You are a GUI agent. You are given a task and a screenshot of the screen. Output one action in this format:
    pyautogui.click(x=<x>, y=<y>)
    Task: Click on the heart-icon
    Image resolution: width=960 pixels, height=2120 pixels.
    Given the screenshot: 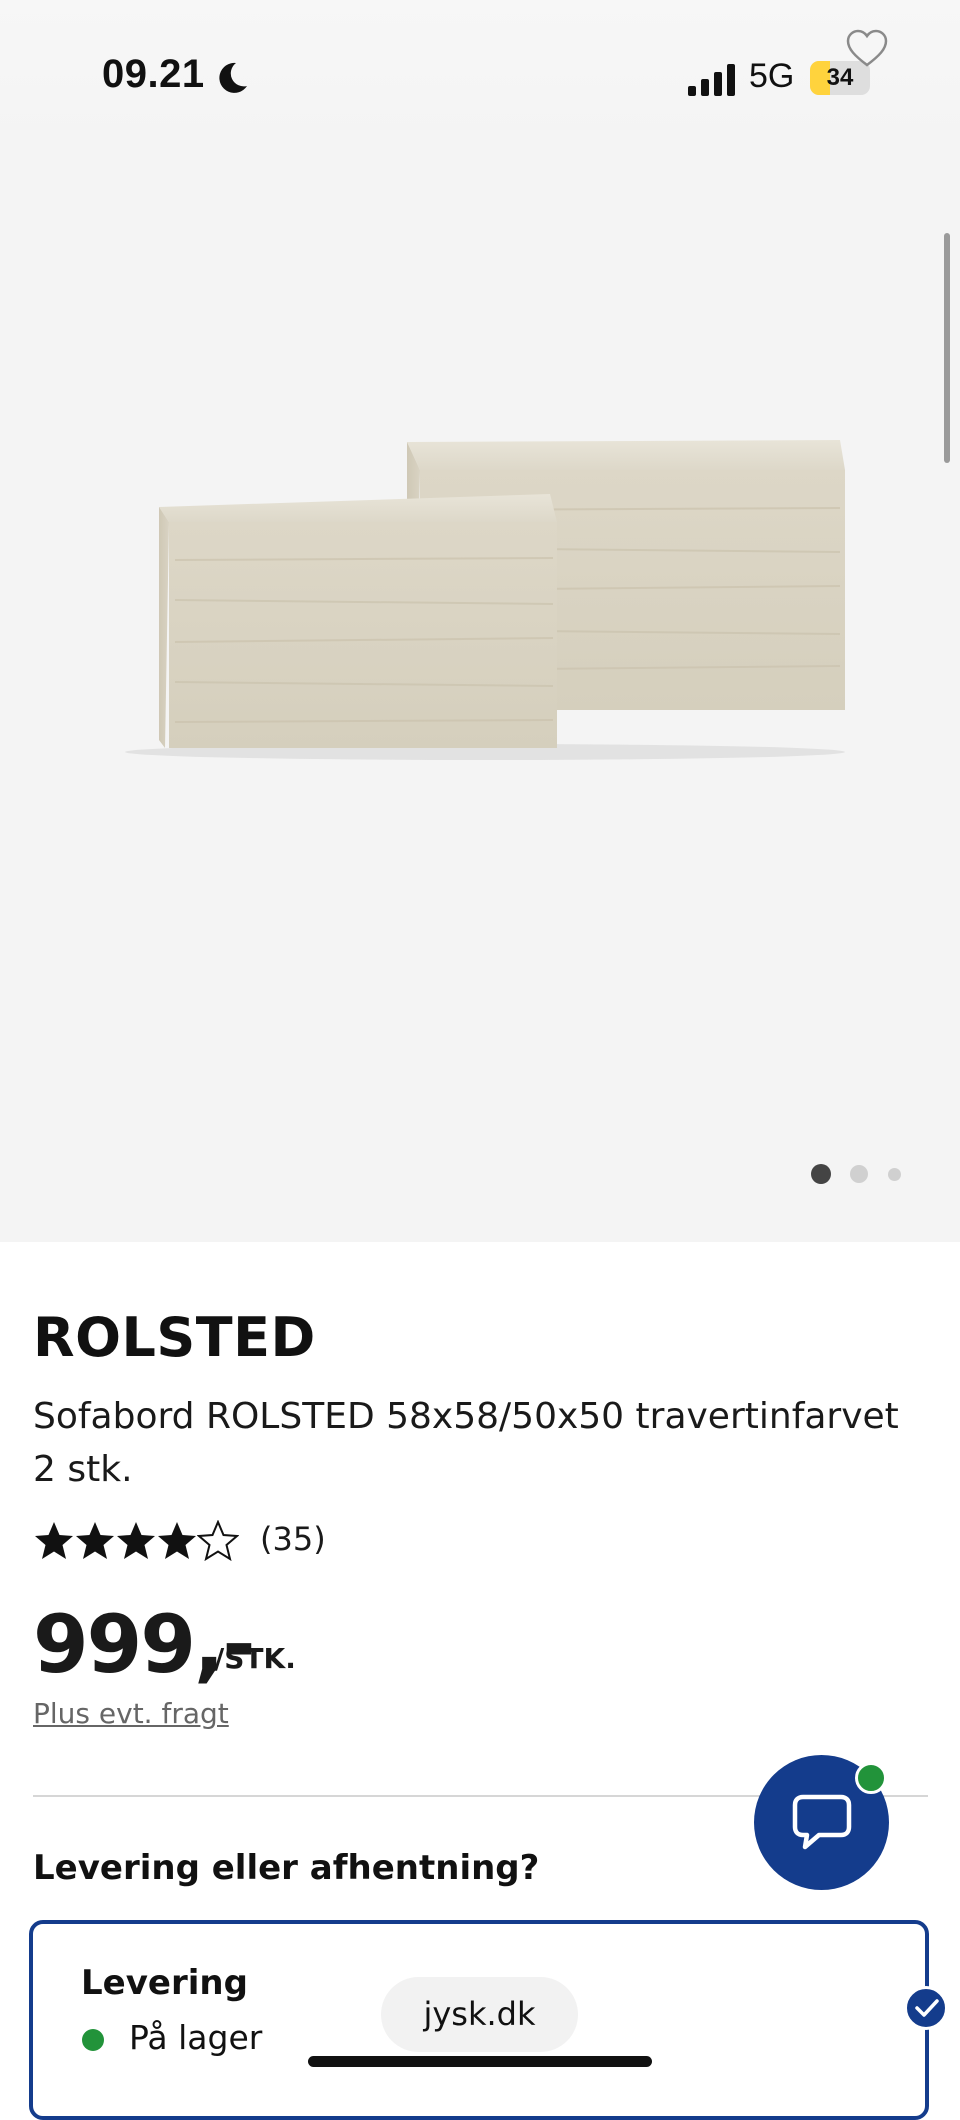 What is the action you would take?
    pyautogui.click(x=867, y=48)
    